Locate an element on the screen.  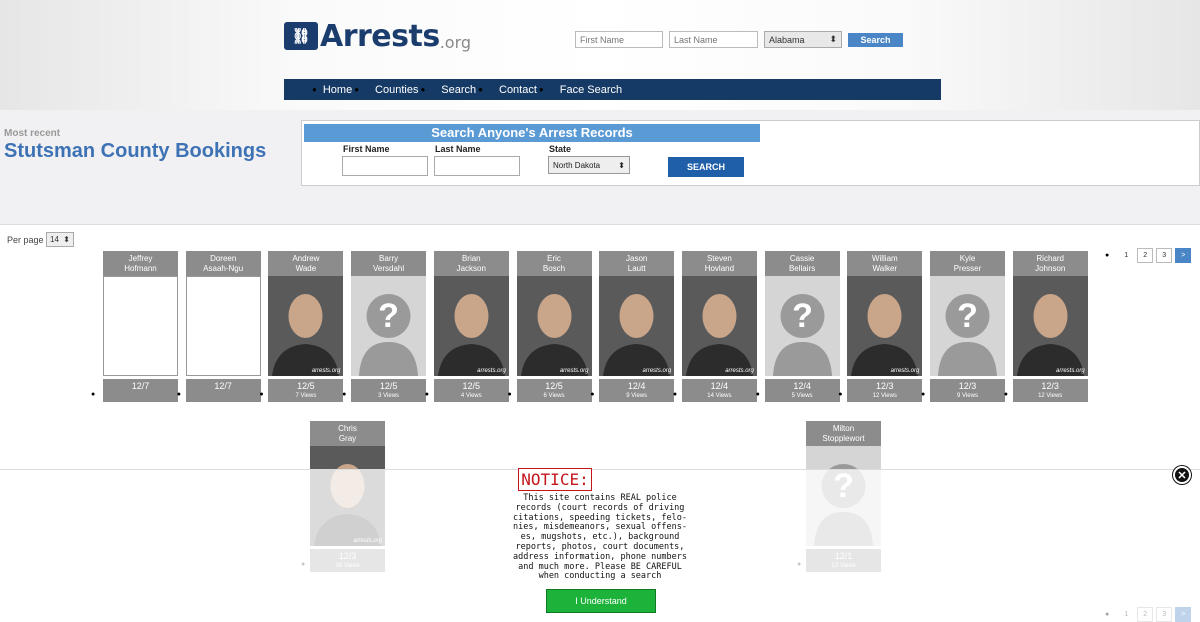
last-name-field is located at coordinates (477, 166).